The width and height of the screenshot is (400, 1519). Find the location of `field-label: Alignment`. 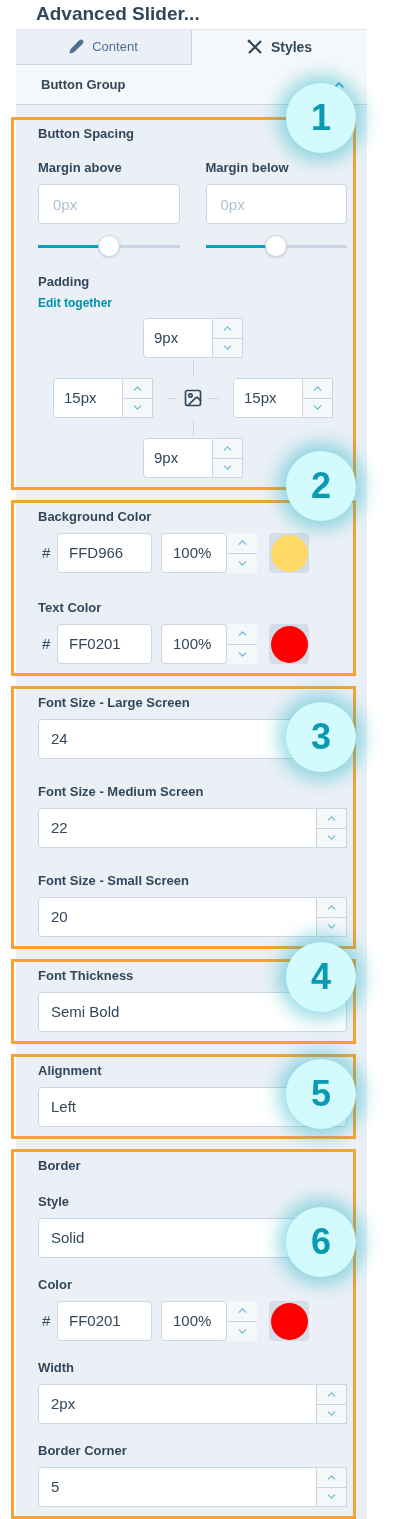

field-label: Alignment is located at coordinates (70, 1071).